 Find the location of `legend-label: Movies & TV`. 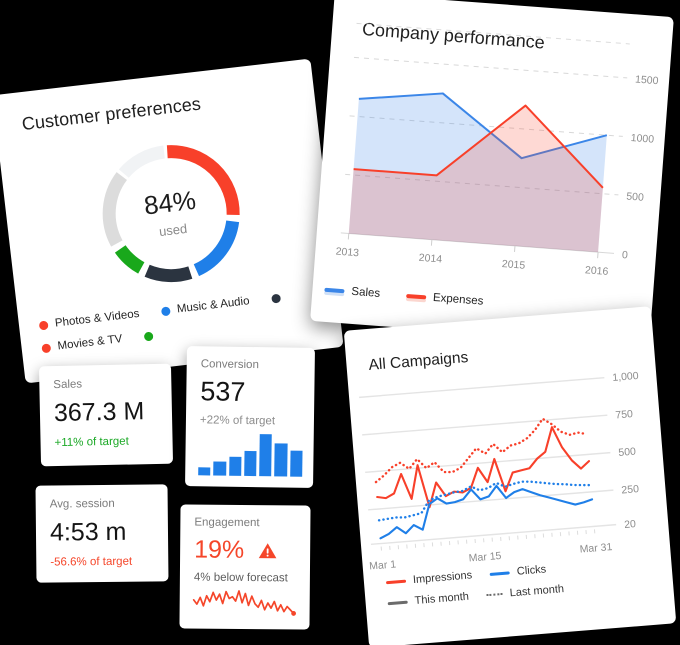

legend-label: Movies & TV is located at coordinates (90, 343).